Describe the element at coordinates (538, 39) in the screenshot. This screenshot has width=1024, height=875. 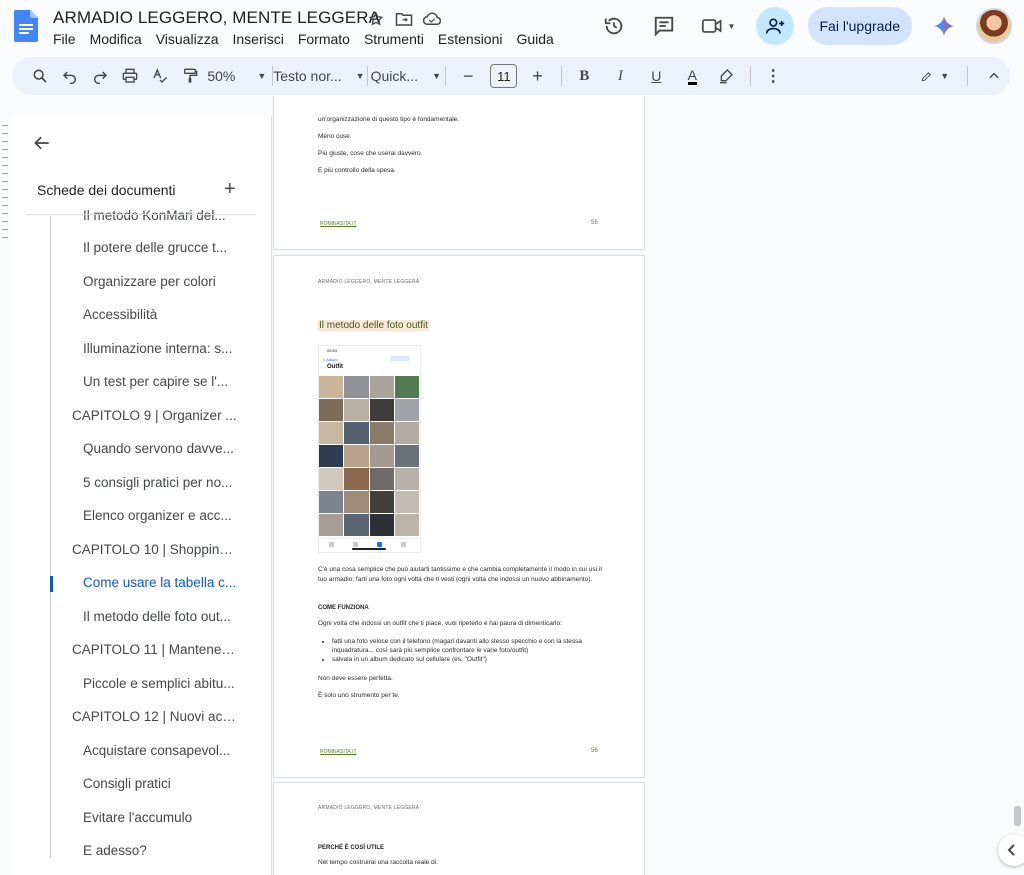
I see `menu-guida: Guida` at that location.